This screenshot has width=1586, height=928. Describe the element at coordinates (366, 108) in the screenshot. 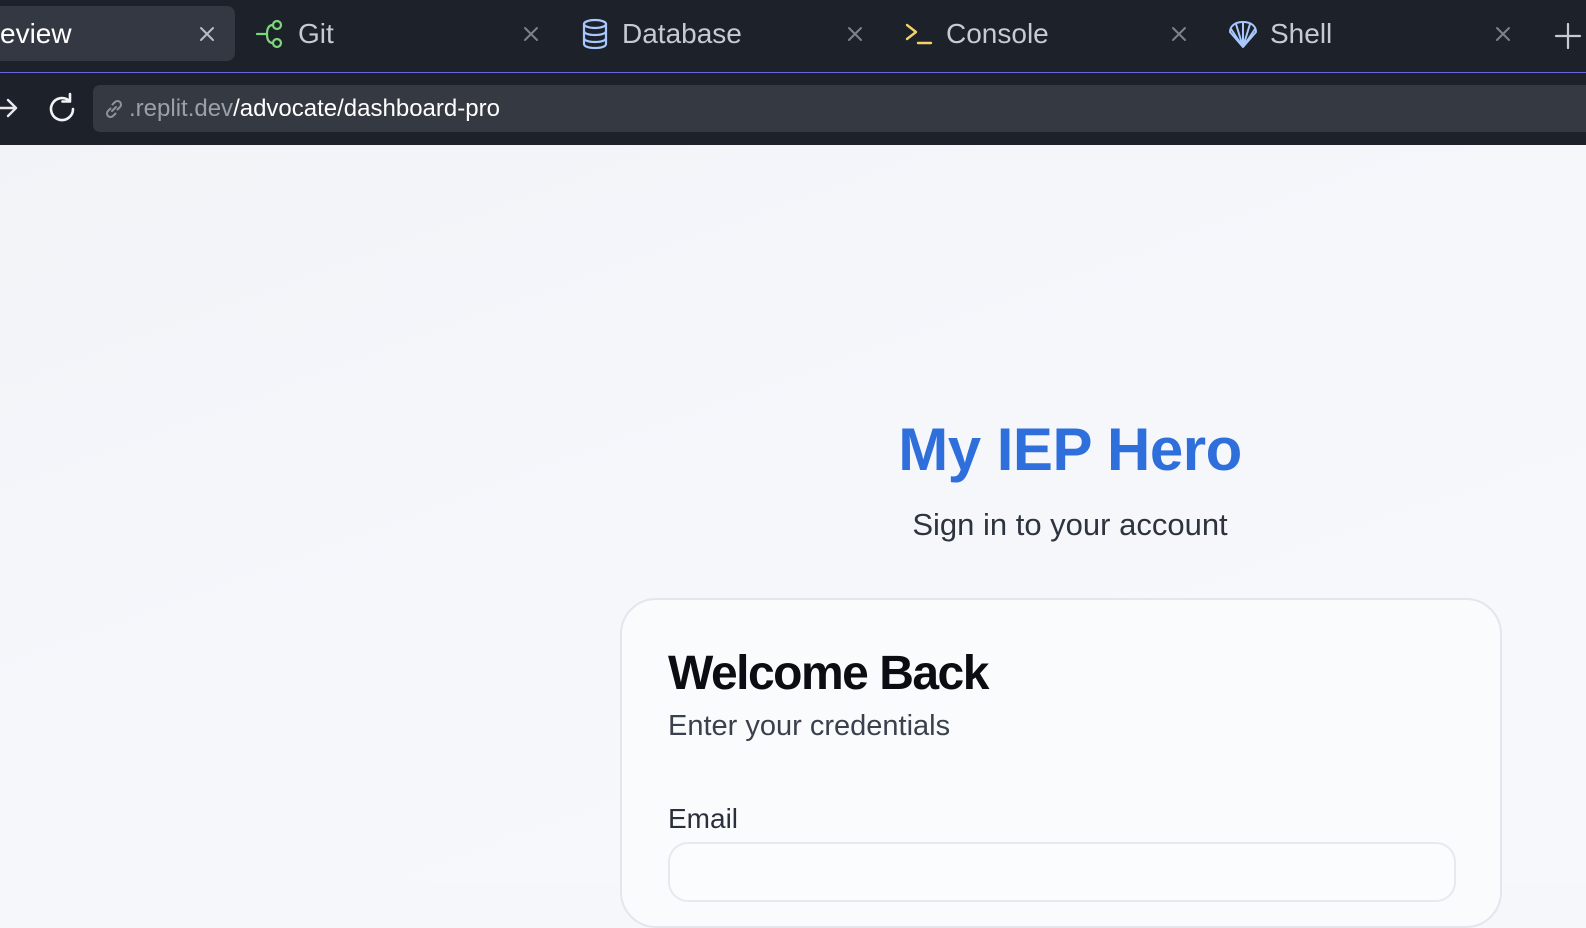

I see `url-path: /advocate/dashboard-pro` at that location.